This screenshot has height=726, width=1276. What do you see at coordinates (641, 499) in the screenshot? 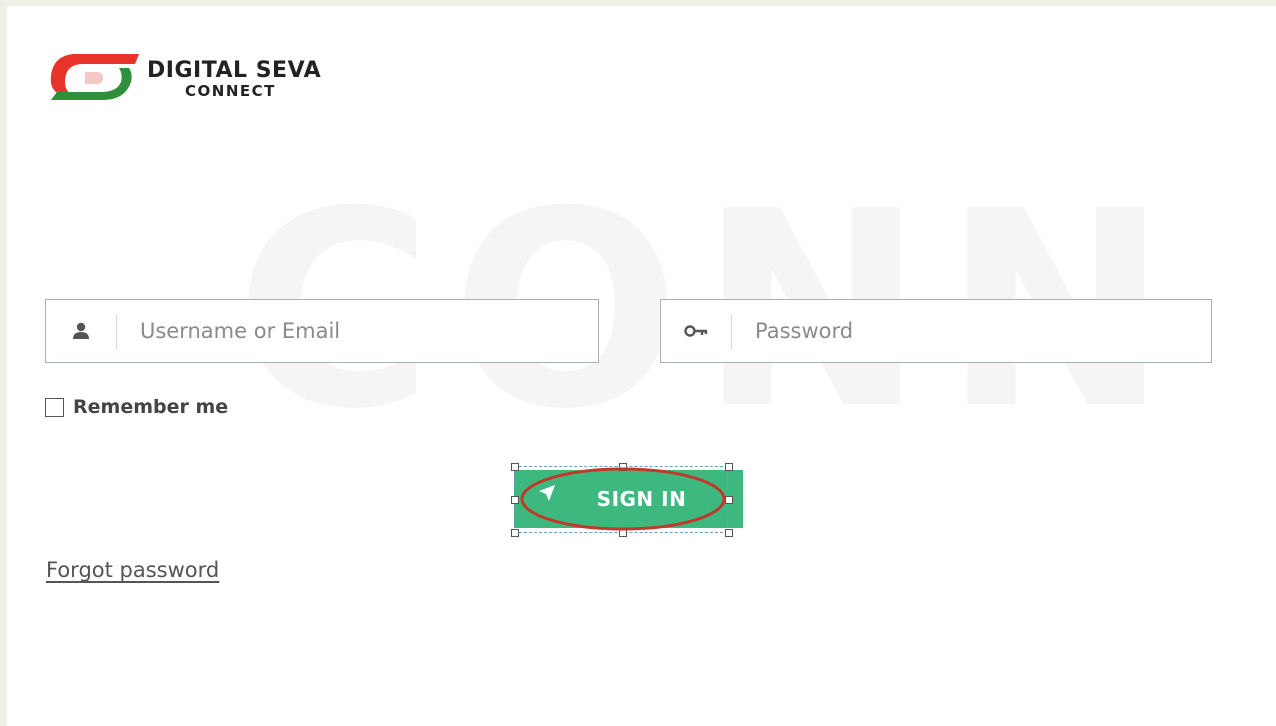
I see `signin-label: SIGN IN` at bounding box center [641, 499].